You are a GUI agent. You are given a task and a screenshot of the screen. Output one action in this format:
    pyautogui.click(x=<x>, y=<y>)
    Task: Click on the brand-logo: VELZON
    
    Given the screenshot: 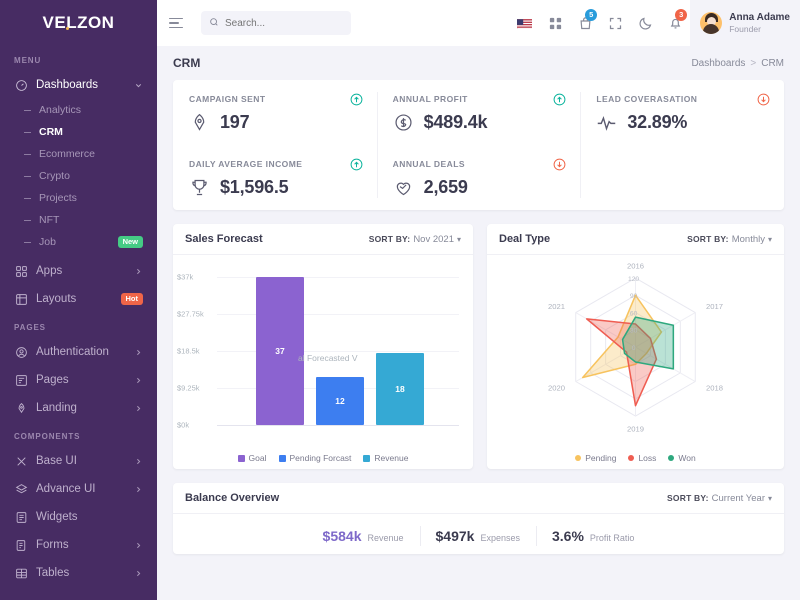 What is the action you would take?
    pyautogui.click(x=78, y=23)
    